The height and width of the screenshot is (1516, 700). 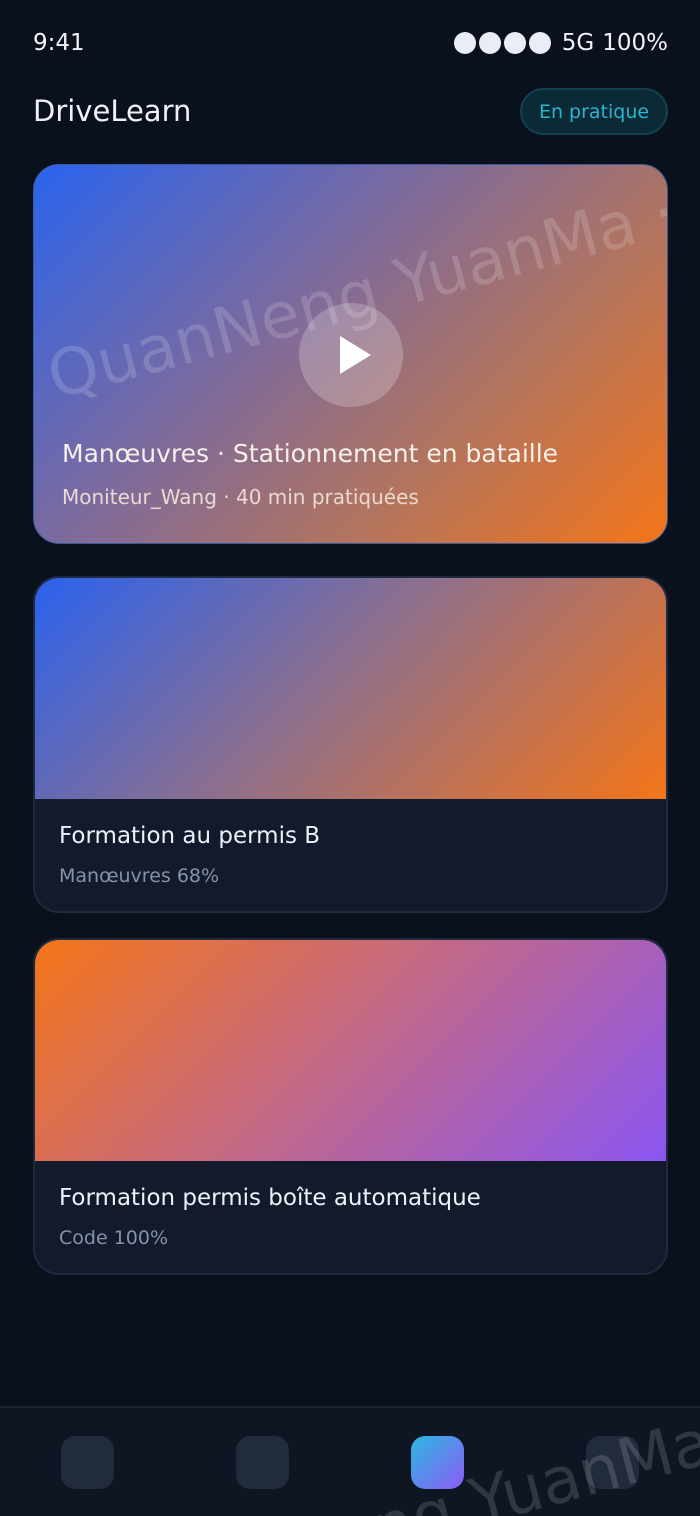 I want to click on course-title: Formation au permis B, so click(x=190, y=836).